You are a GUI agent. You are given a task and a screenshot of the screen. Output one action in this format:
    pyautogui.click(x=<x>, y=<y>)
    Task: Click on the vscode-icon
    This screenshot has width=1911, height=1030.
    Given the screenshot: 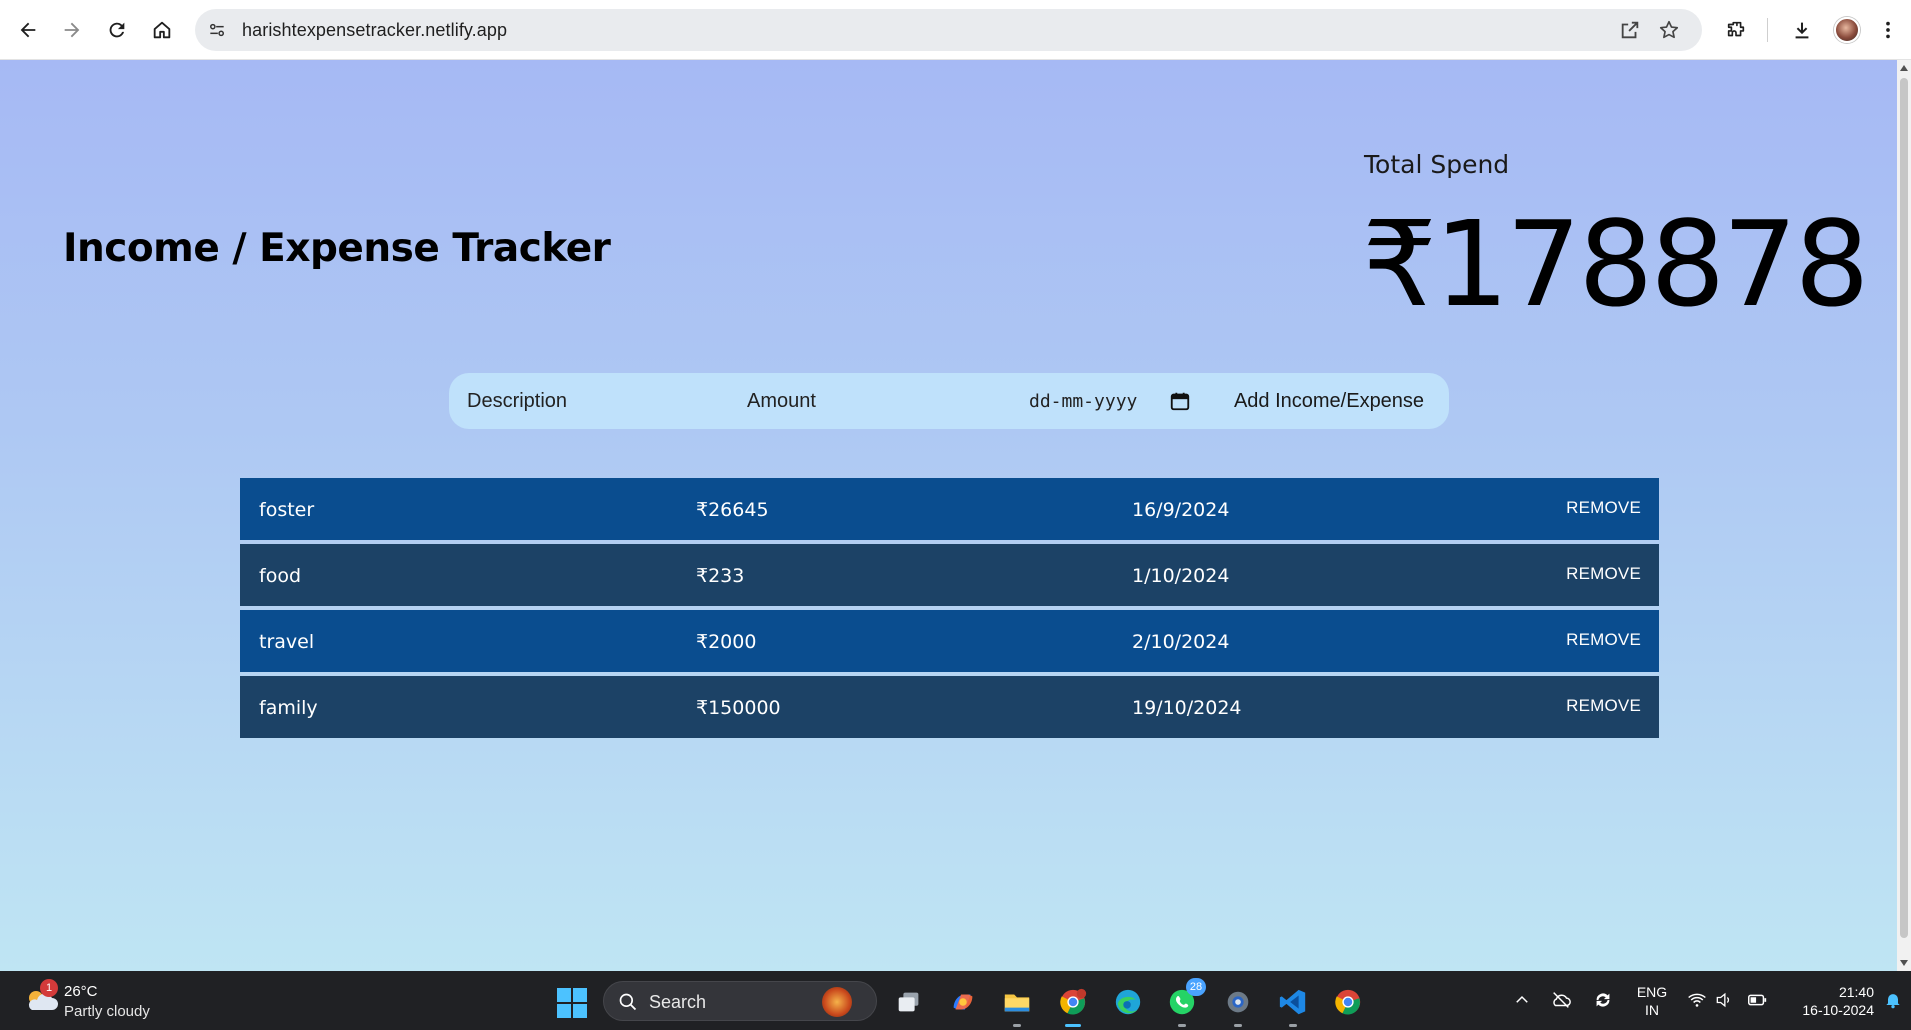 What is the action you would take?
    pyautogui.click(x=1293, y=1005)
    